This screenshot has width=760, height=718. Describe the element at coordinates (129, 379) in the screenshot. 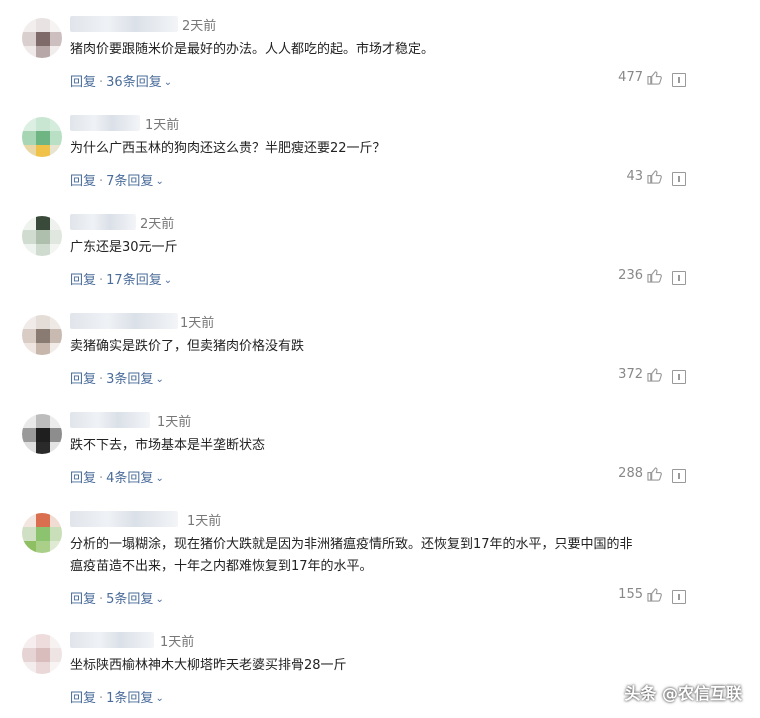

I see `view-replies-link: 3条回复` at that location.